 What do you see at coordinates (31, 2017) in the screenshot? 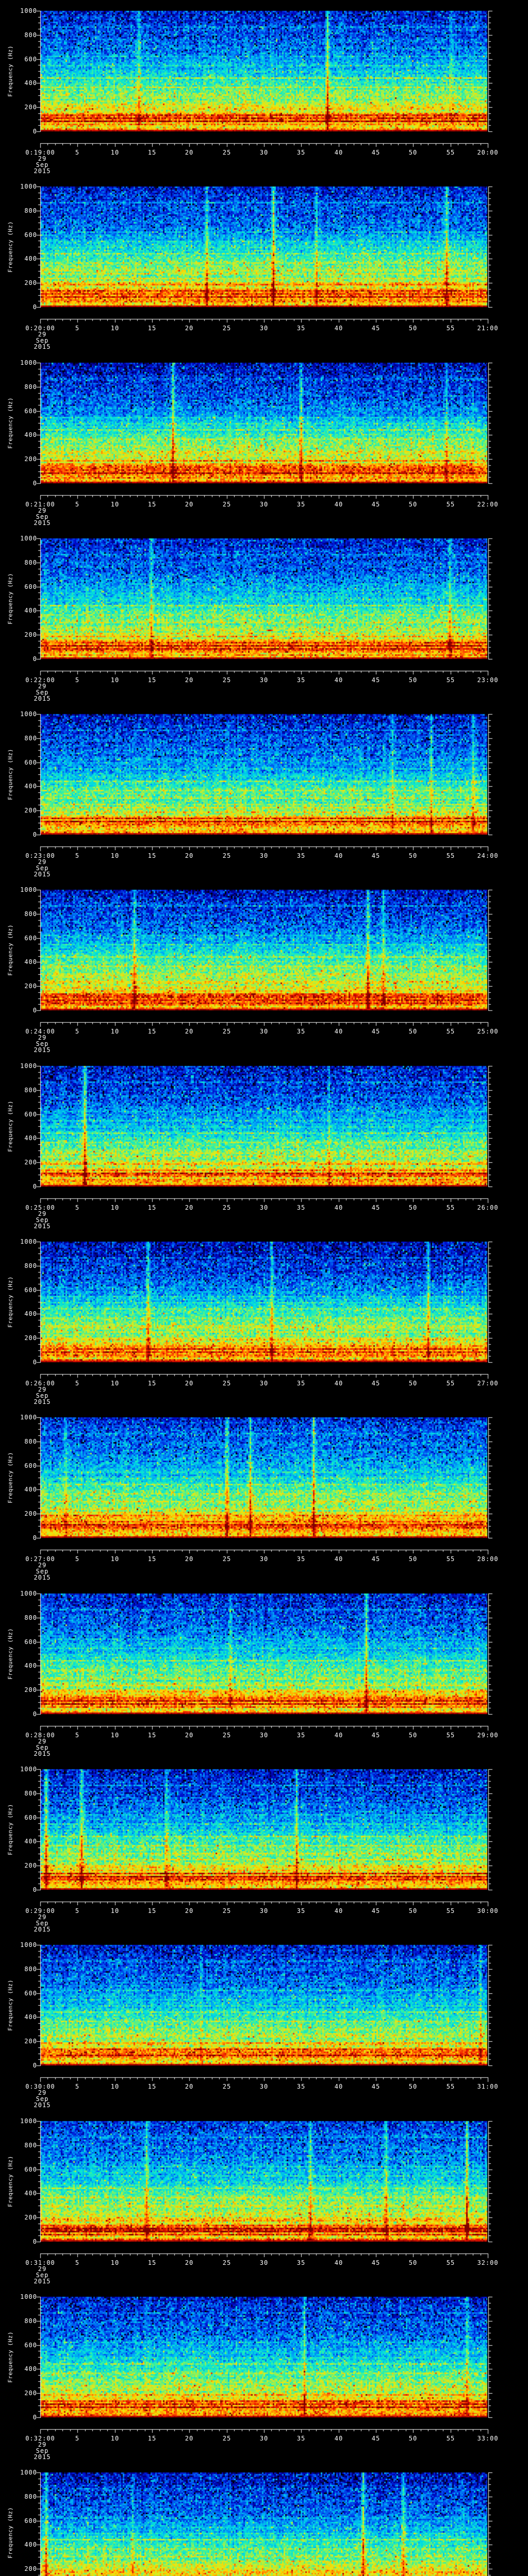
I see `y-tick-label: 400` at bounding box center [31, 2017].